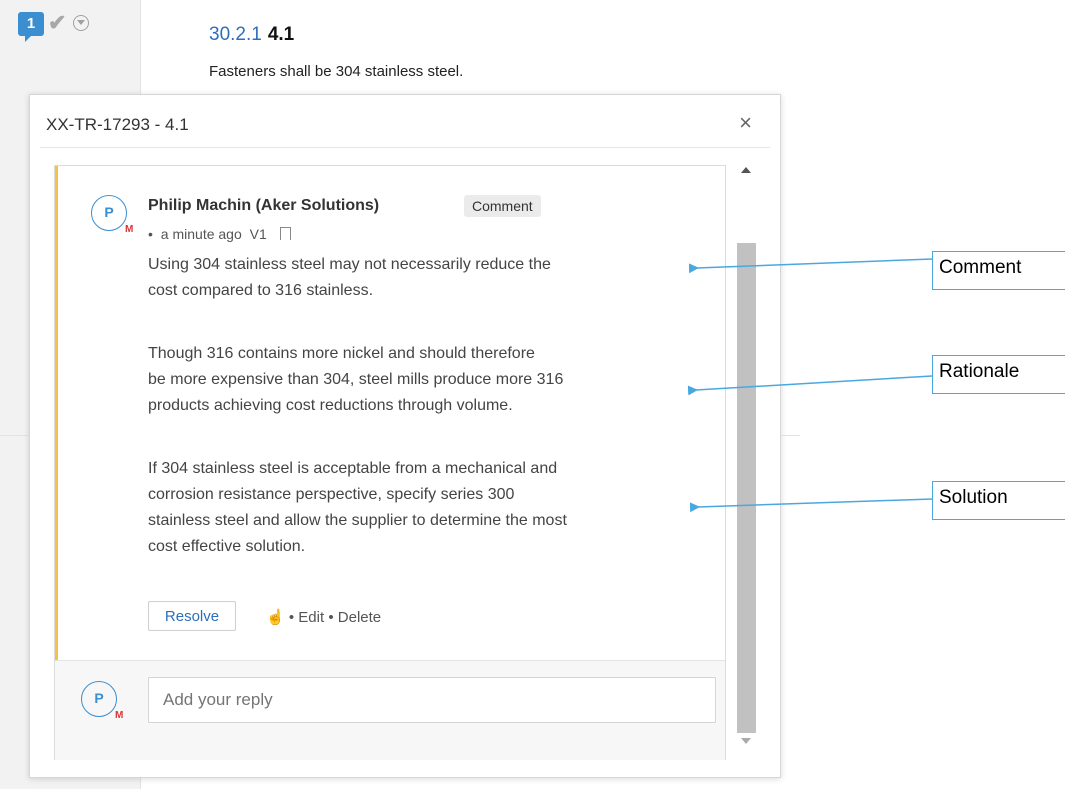  What do you see at coordinates (998, 270) in the screenshot?
I see `callout-comment: Comment` at bounding box center [998, 270].